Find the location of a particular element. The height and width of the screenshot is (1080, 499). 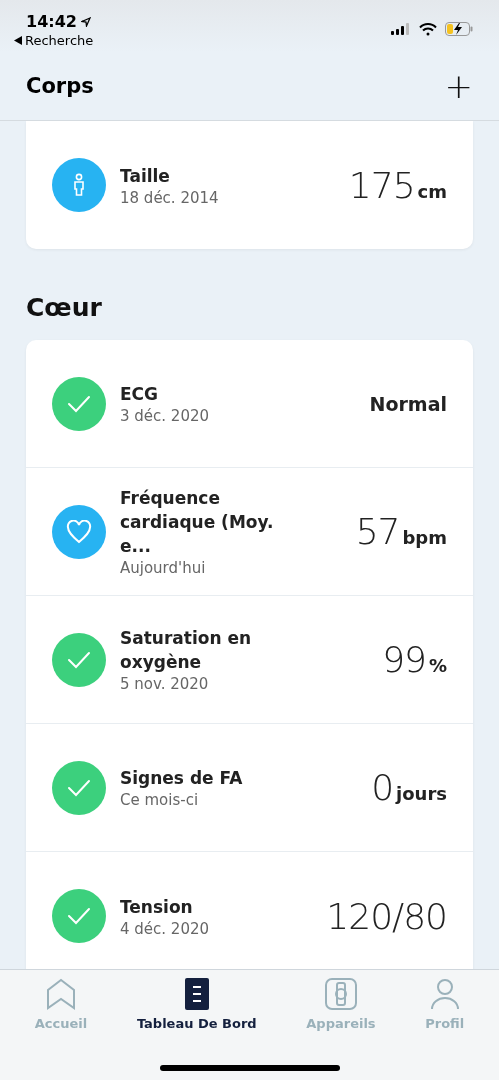

back-triangle-icon is located at coordinates (18, 40).